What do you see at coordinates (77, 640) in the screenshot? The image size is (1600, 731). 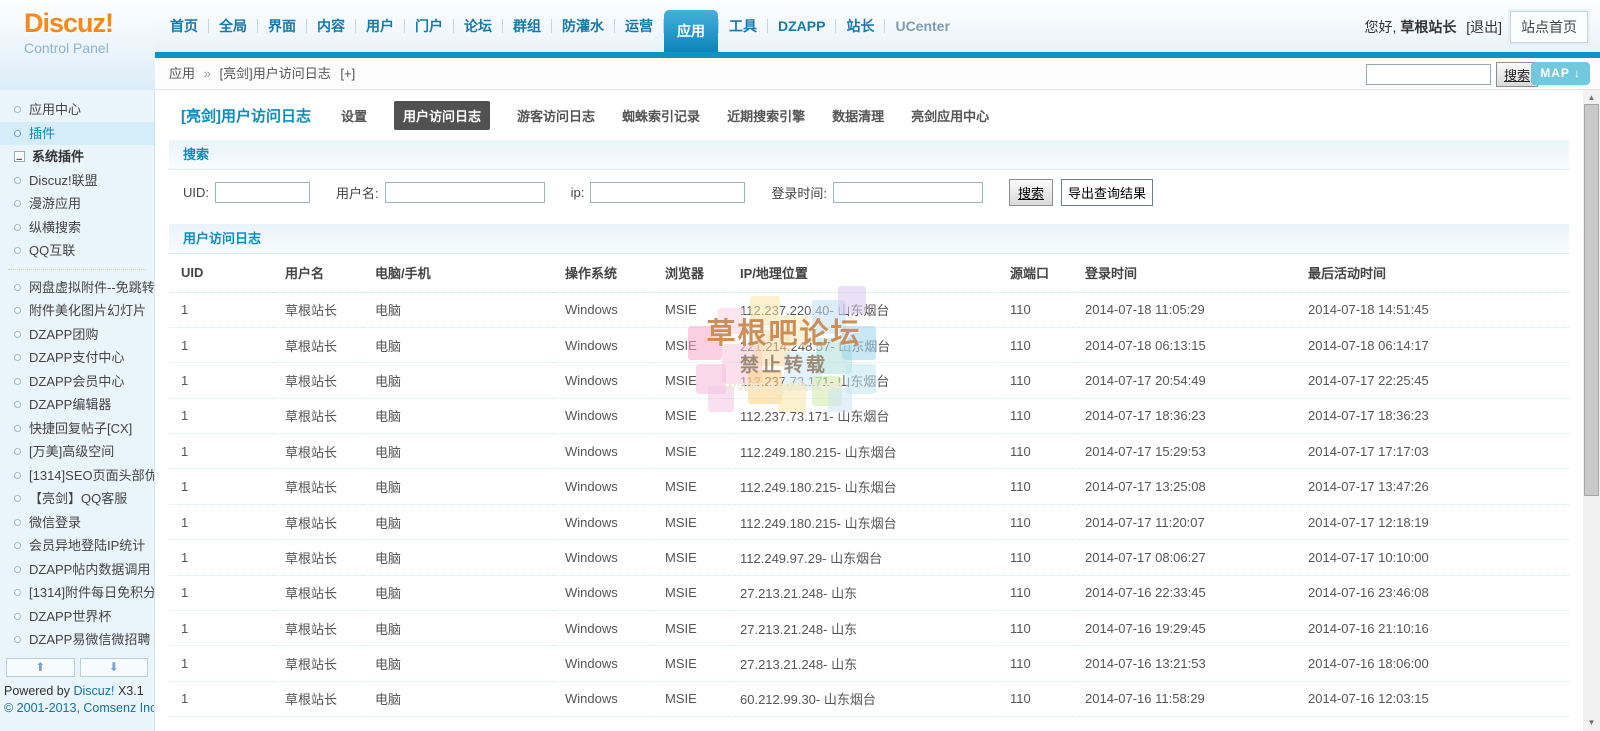 I see `sidebar-item-DZAPP易微信微招聘: DZAPP易微信微招聘` at bounding box center [77, 640].